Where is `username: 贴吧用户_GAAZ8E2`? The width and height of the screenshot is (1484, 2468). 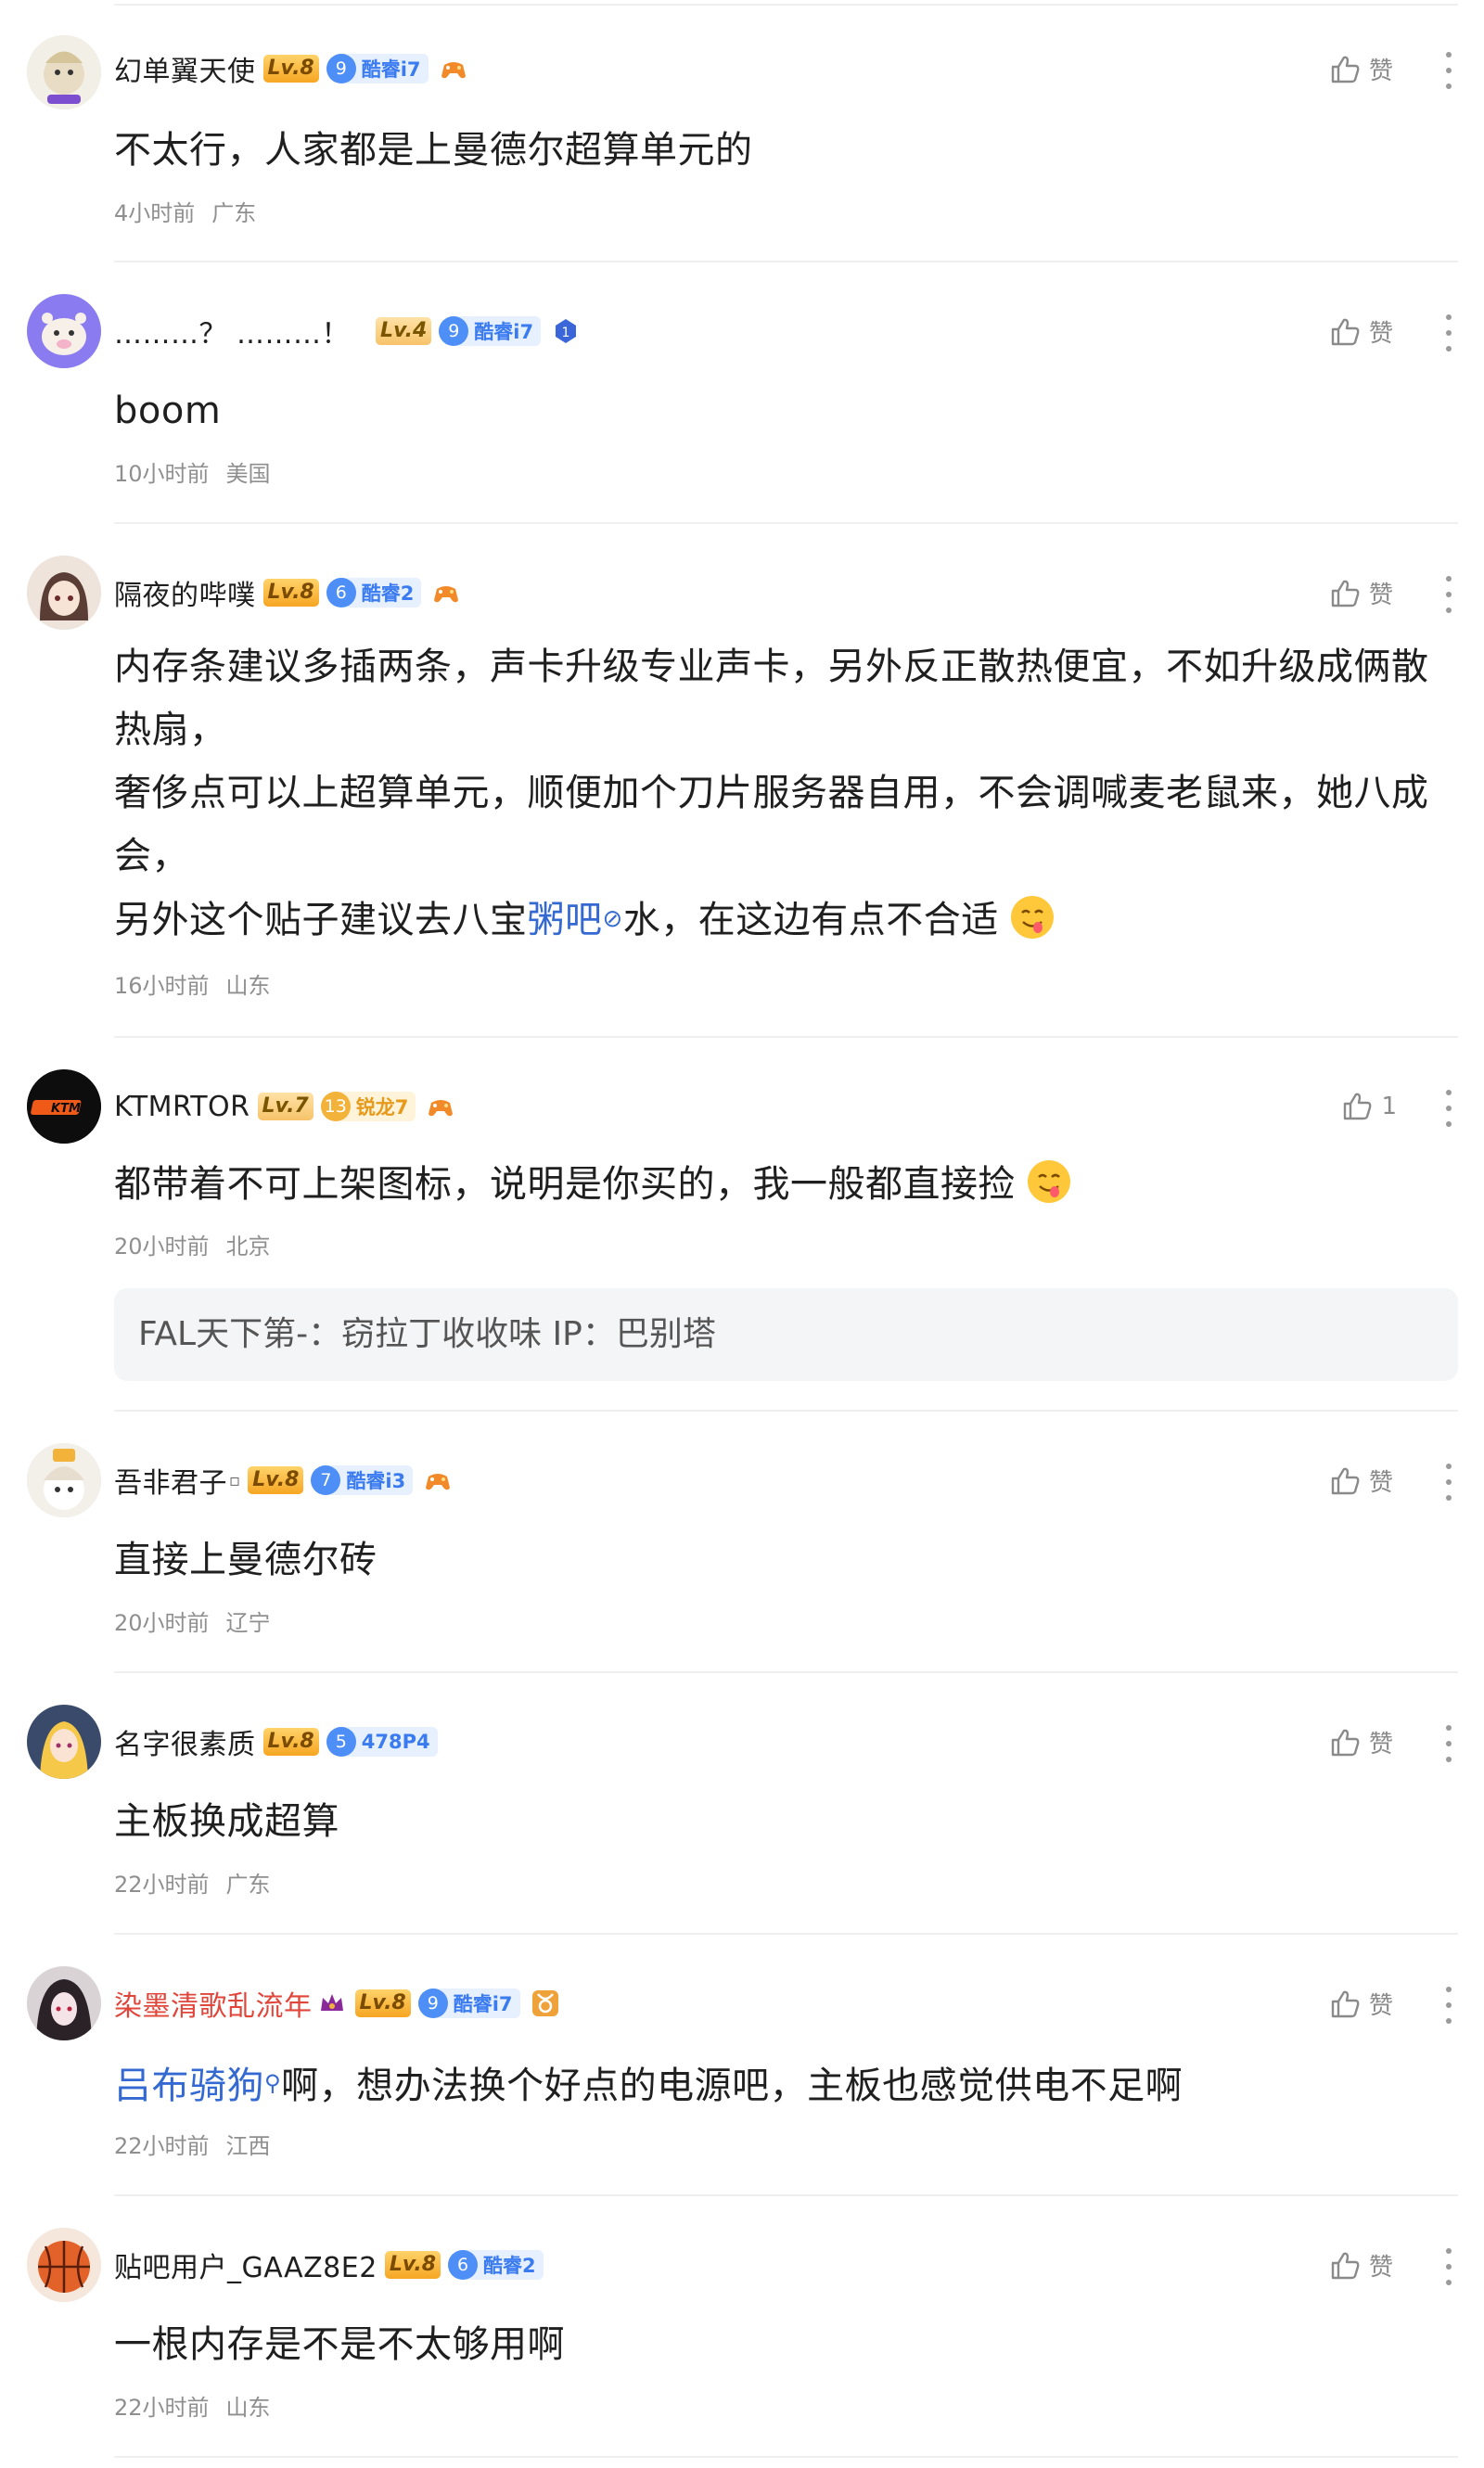
username: 贴吧用户_GAAZ8E2 is located at coordinates (245, 2264).